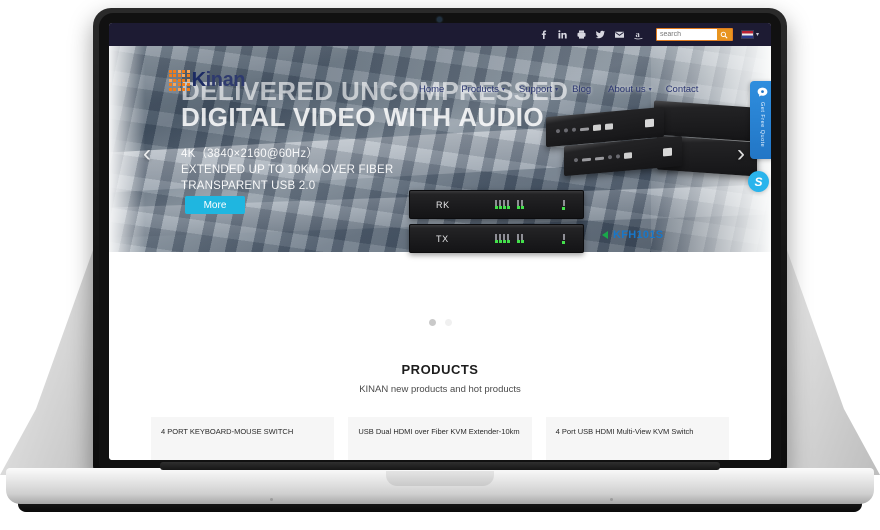  What do you see at coordinates (603, 157) in the screenshot?
I see `device-ports-bottom` at bounding box center [603, 157].